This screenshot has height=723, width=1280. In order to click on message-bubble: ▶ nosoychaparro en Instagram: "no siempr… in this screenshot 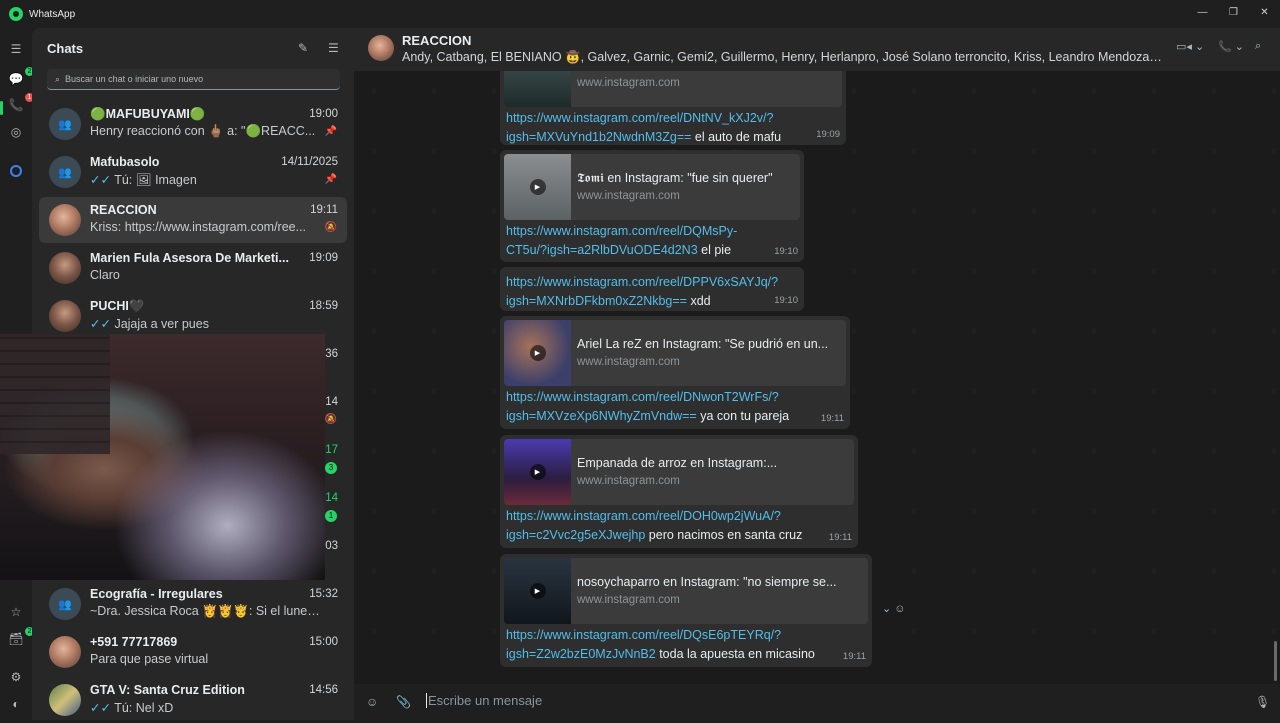, I will do `click(686, 610)`.